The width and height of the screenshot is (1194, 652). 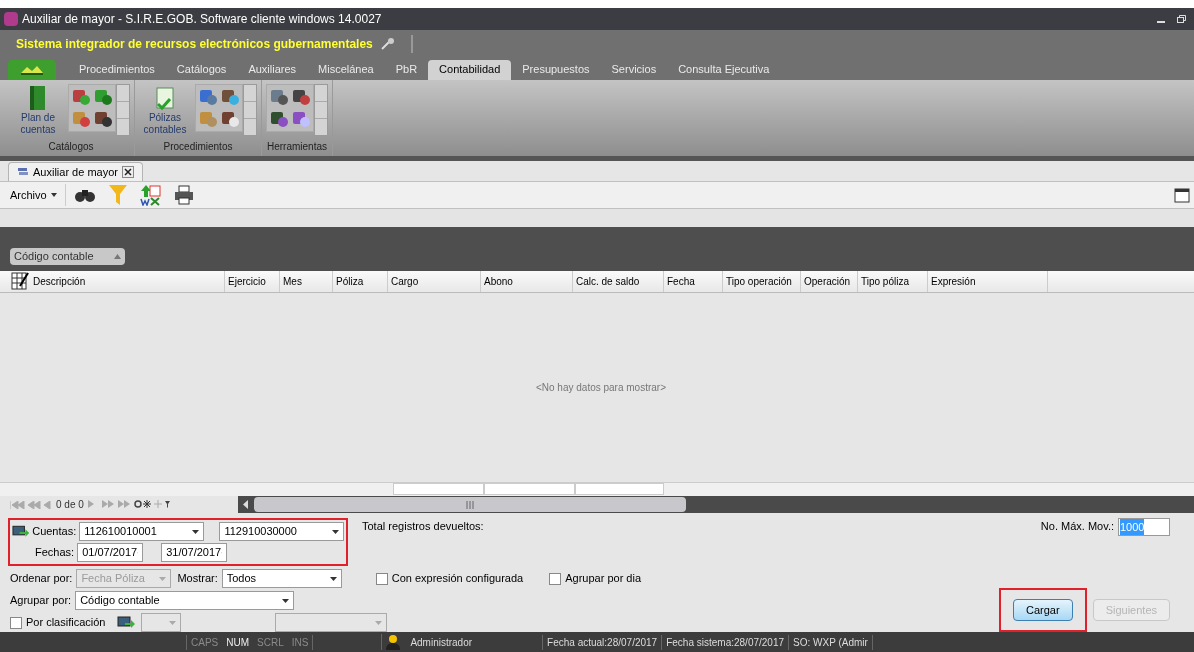 I want to click on column-header: Operación, so click(x=829, y=281).